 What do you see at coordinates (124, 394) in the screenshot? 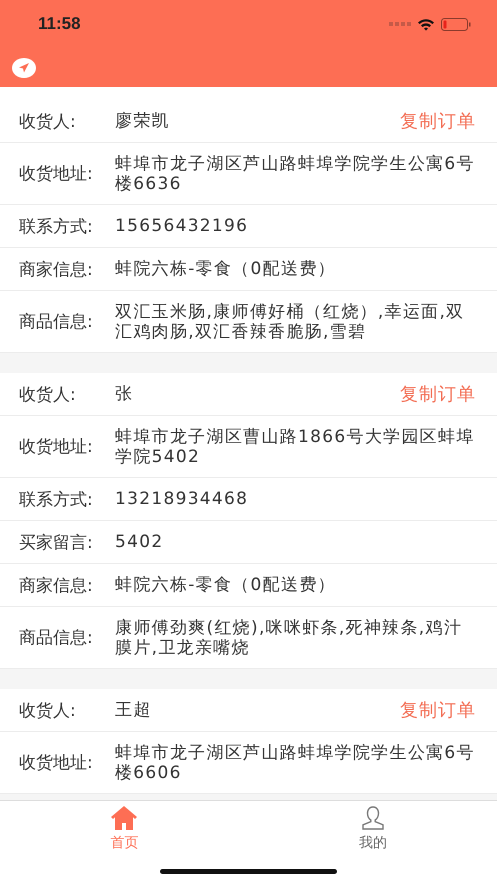
I see `field-value: 张` at bounding box center [124, 394].